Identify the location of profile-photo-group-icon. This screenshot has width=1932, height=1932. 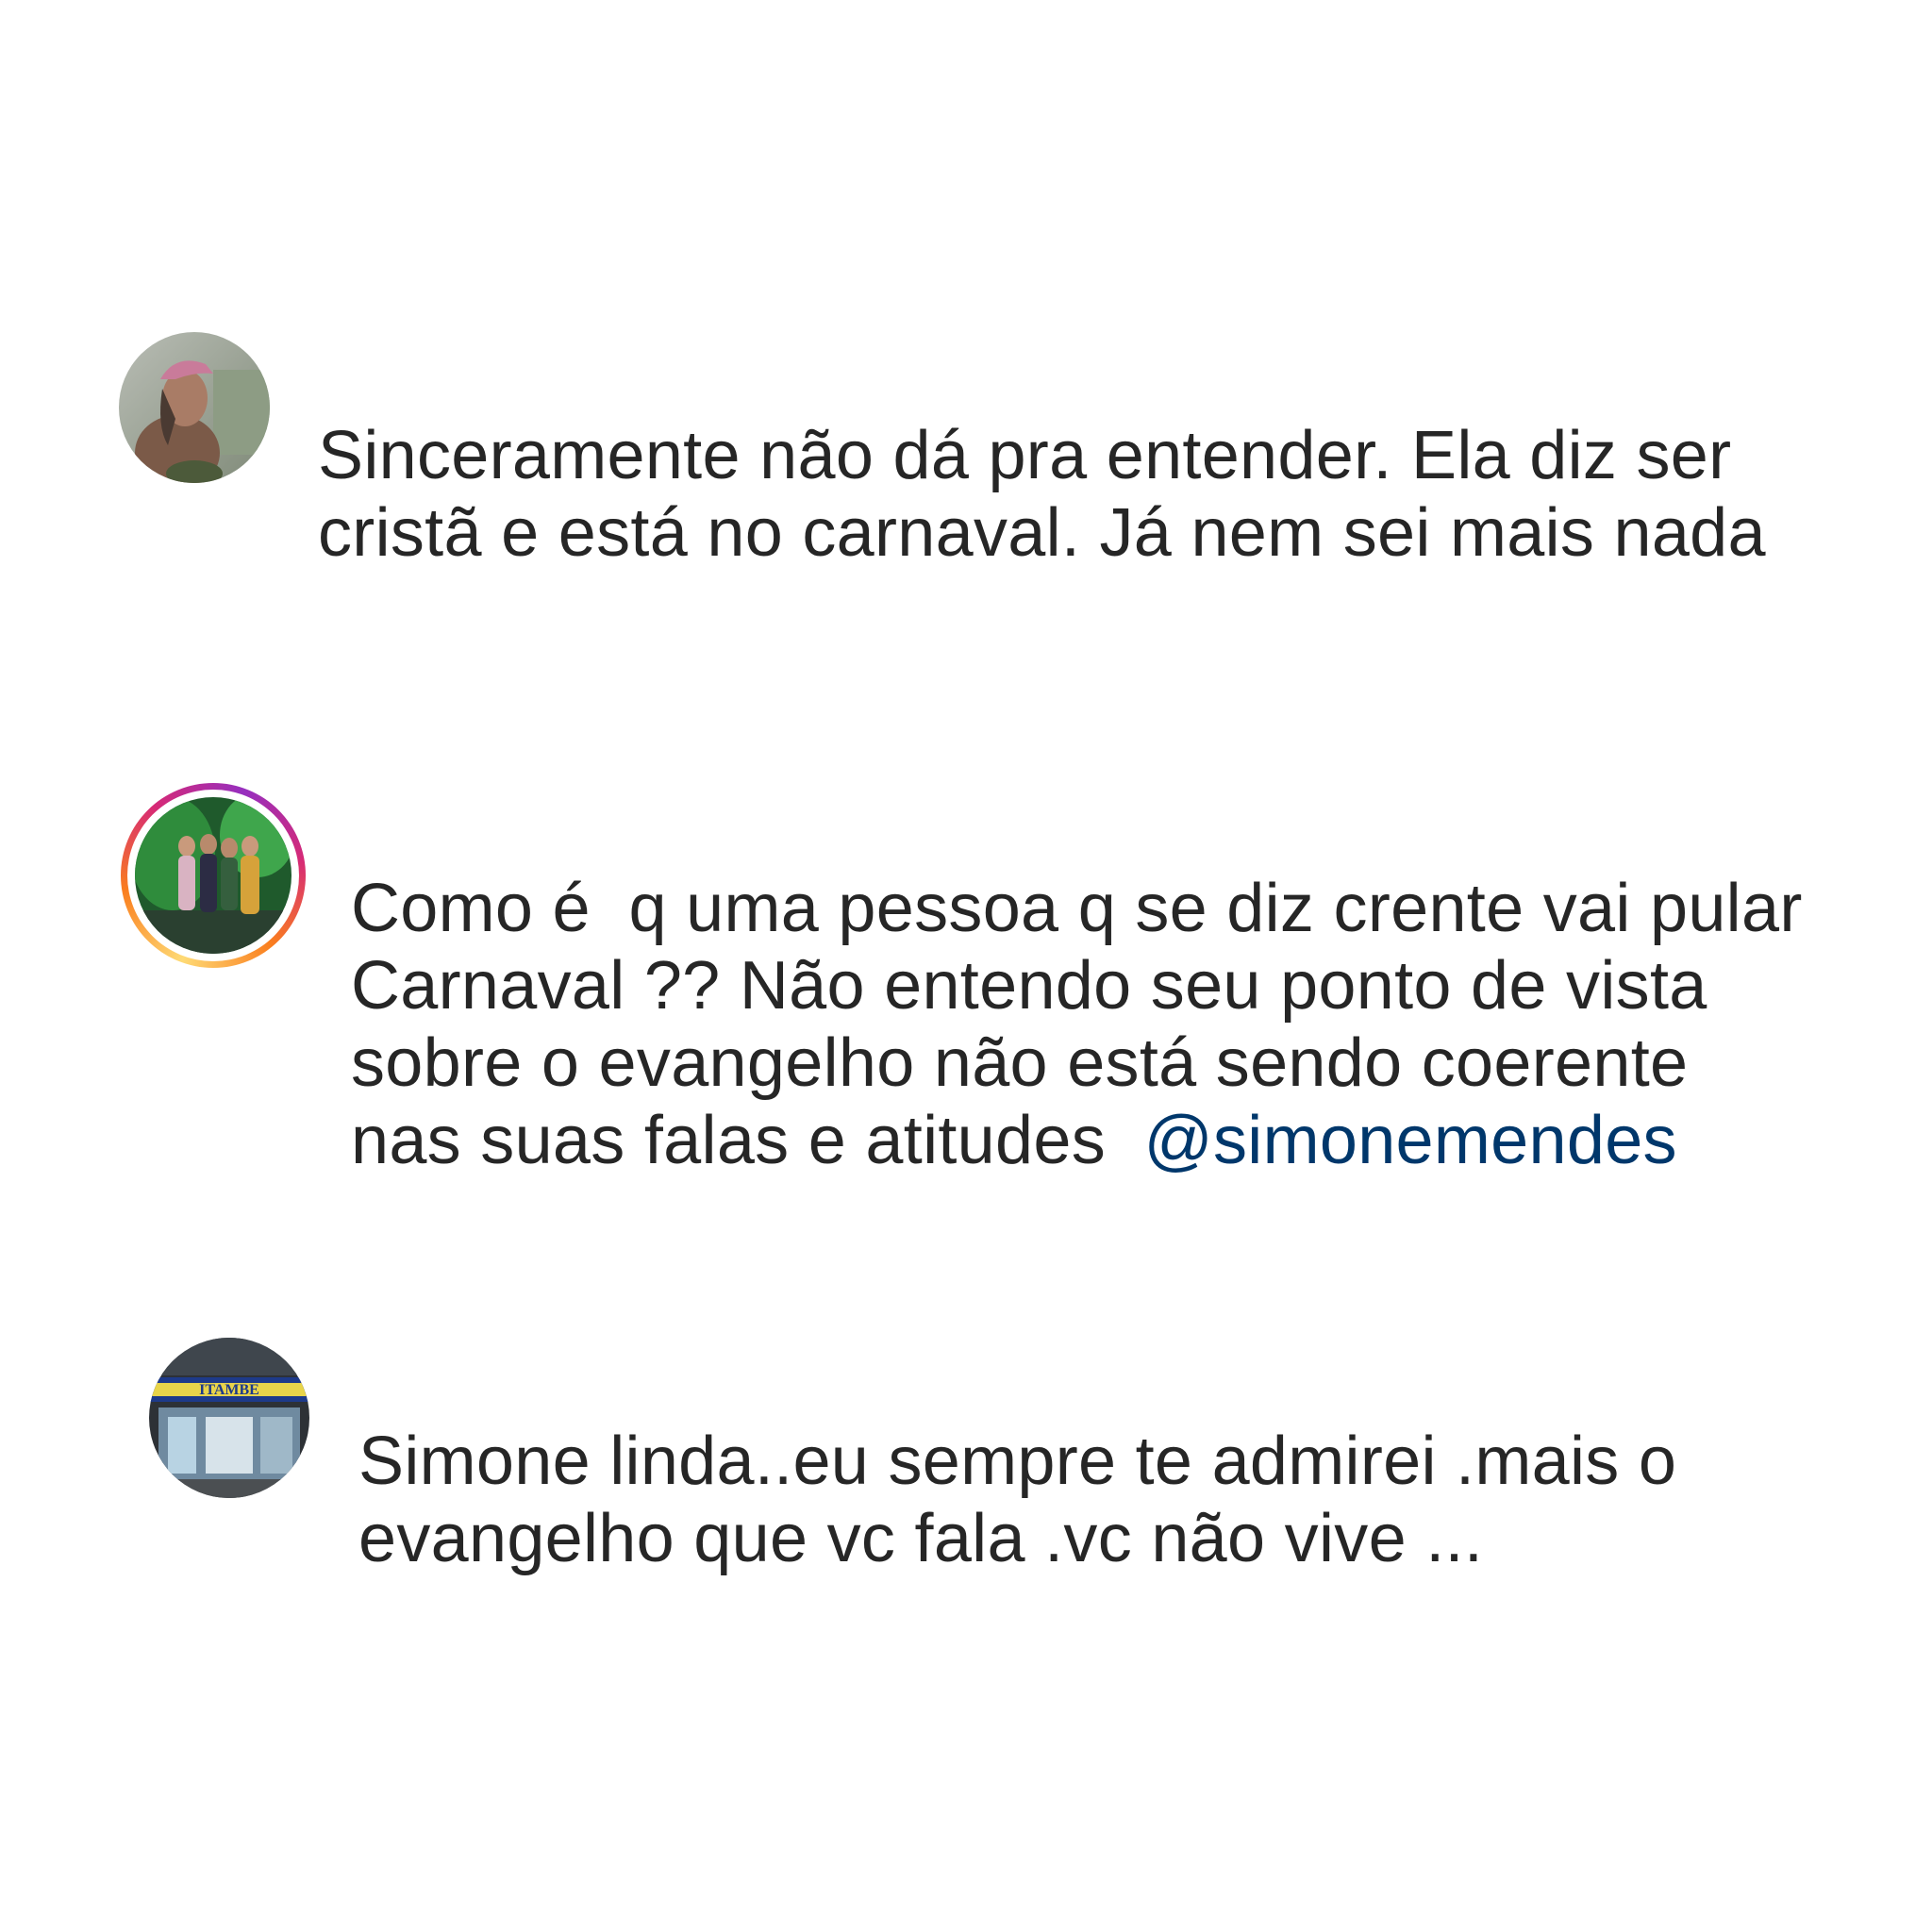
(213, 876).